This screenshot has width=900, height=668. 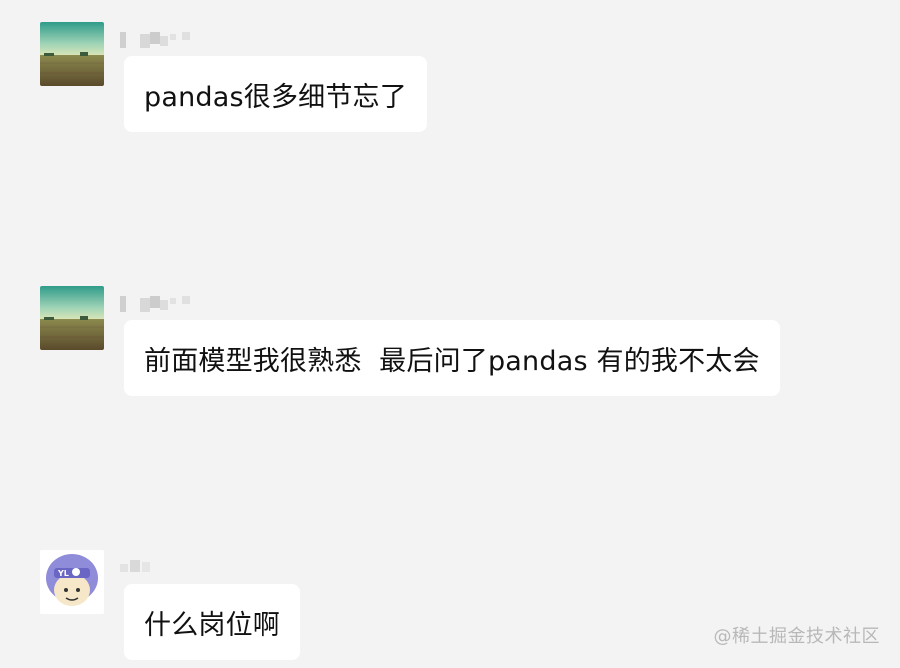 What do you see at coordinates (63, 573) in the screenshot?
I see `svg-text: YL` at bounding box center [63, 573].